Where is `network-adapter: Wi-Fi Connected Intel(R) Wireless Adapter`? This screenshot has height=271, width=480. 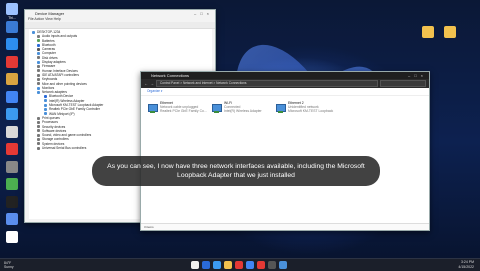
network-adapter: Wi-Fi Connected Intel(R) Wireless Adapter is located at coordinates (242, 109).